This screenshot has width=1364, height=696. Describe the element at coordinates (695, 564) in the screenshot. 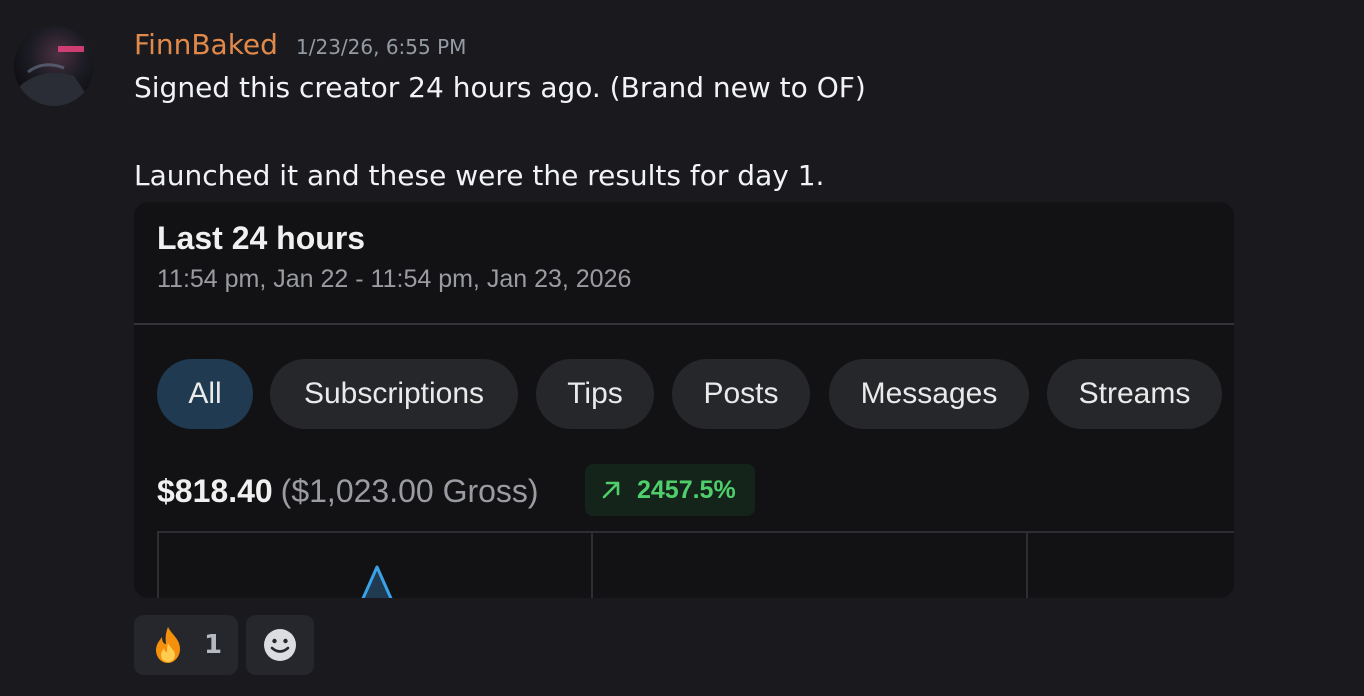

I see `earnings-chart` at that location.